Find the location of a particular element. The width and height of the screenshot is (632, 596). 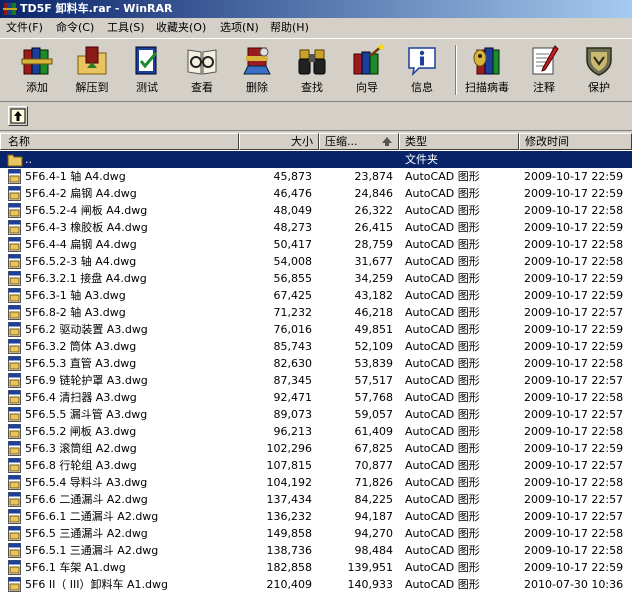

file-name: 5F6 II（ III）卸料车 A1.dwg is located at coordinates (97, 584).